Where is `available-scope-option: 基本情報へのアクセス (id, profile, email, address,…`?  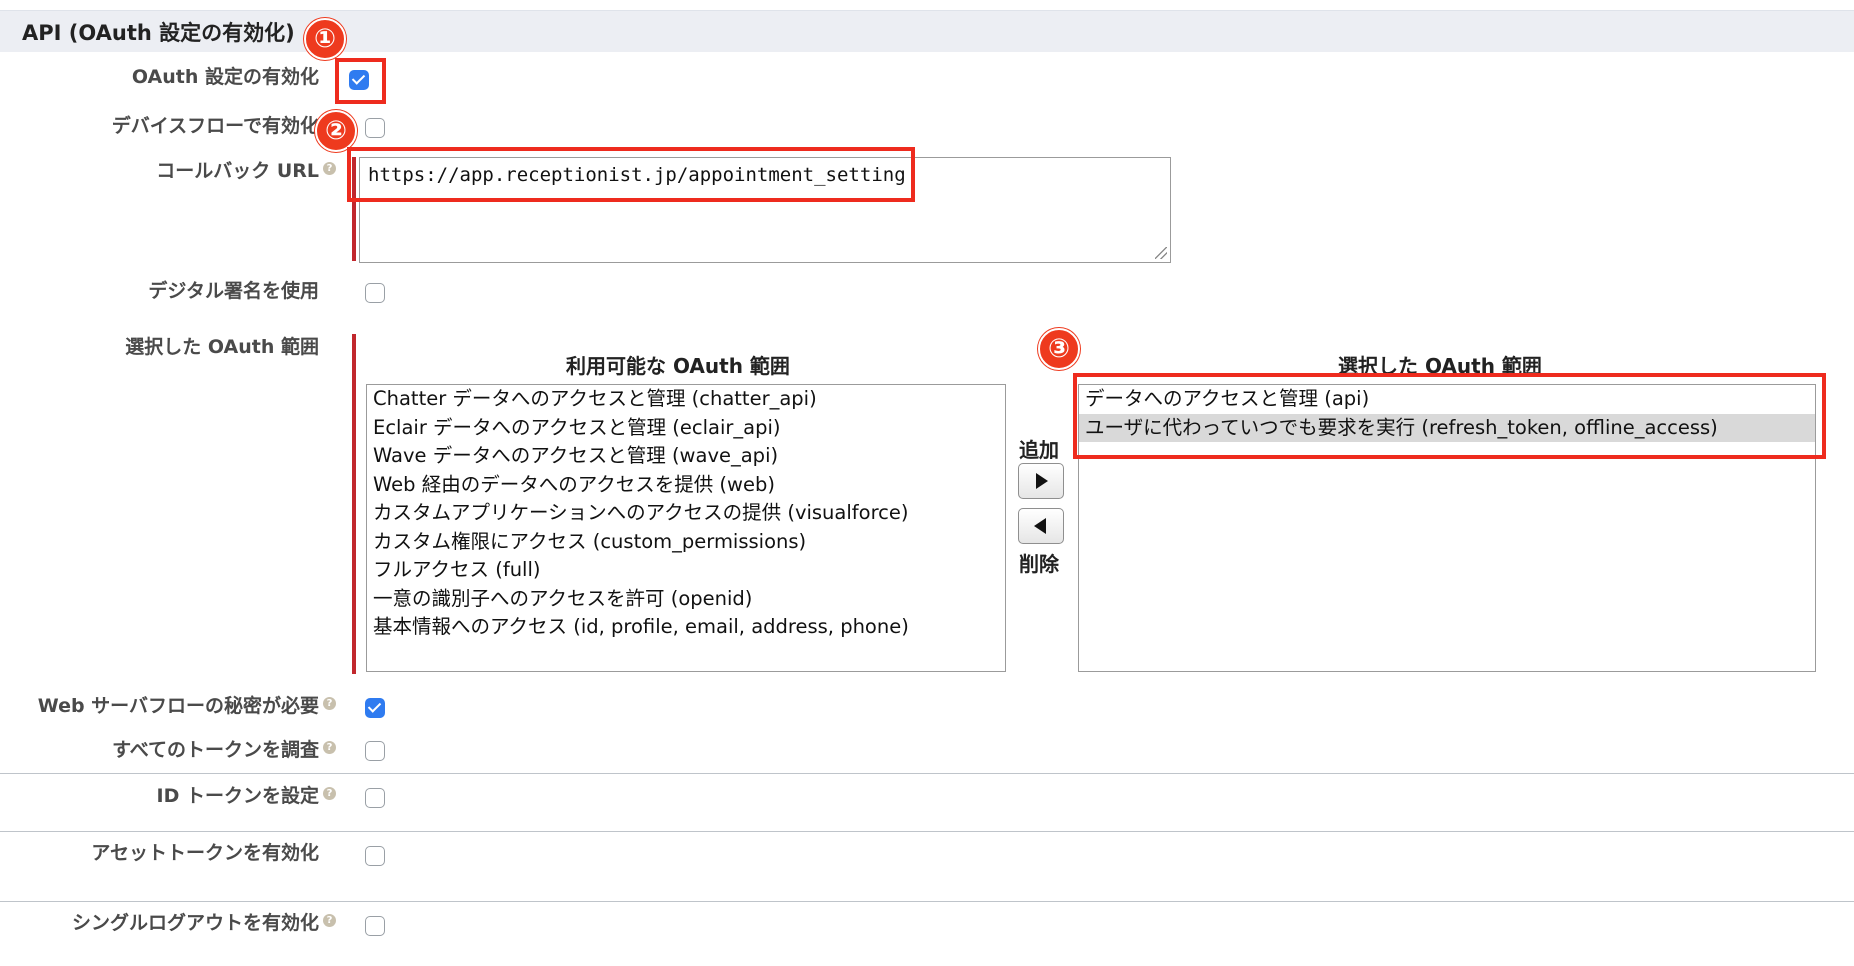 available-scope-option: 基本情報へのアクセス (id, profile, email, address,… is located at coordinates (686, 627).